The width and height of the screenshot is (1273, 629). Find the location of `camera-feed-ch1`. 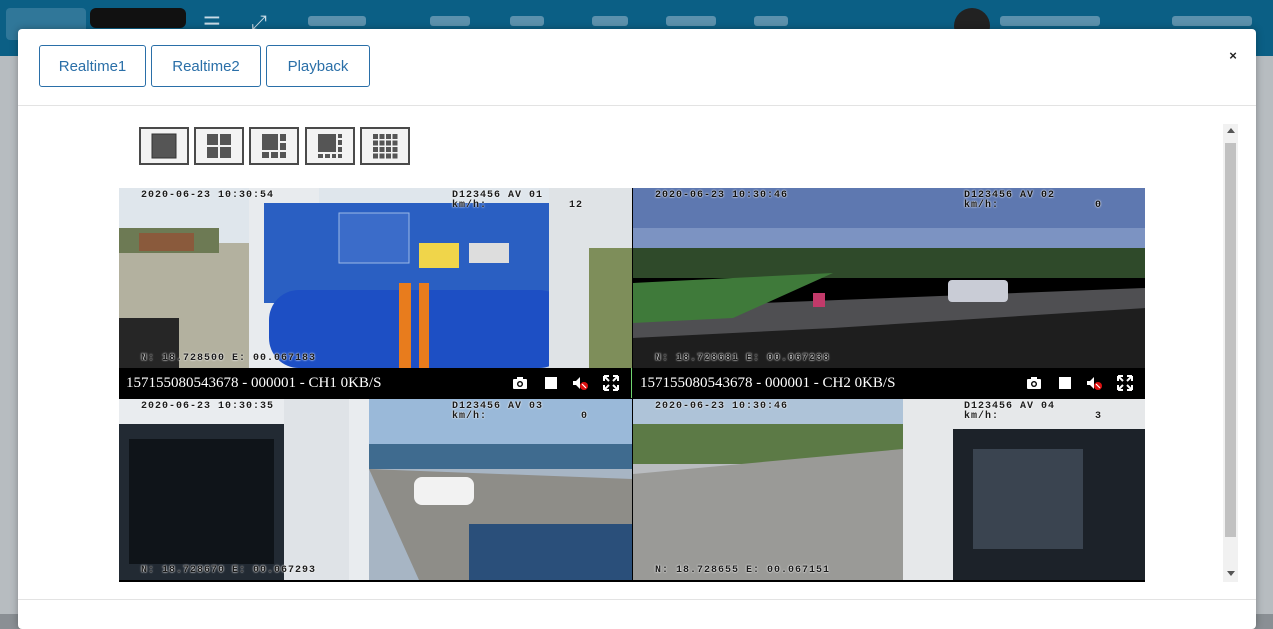

camera-feed-ch1 is located at coordinates (375, 278).